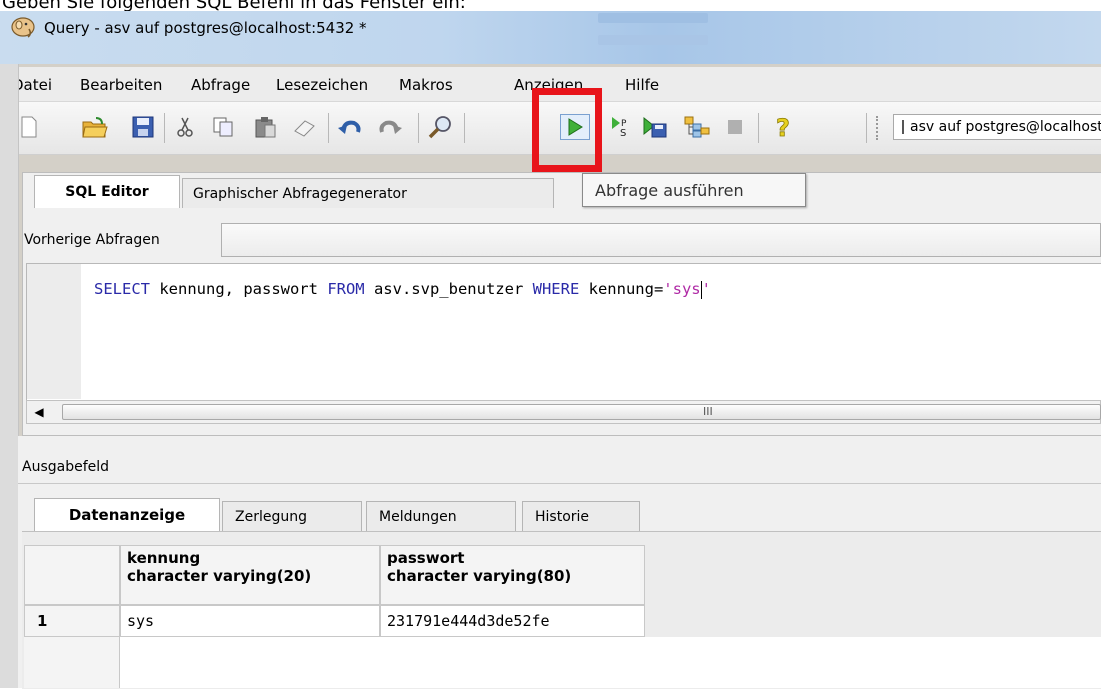 Image resolution: width=1101 pixels, height=689 pixels. Describe the element at coordinates (512, 621) in the screenshot. I see `table-cell: 231791e444d3de52fe` at that location.